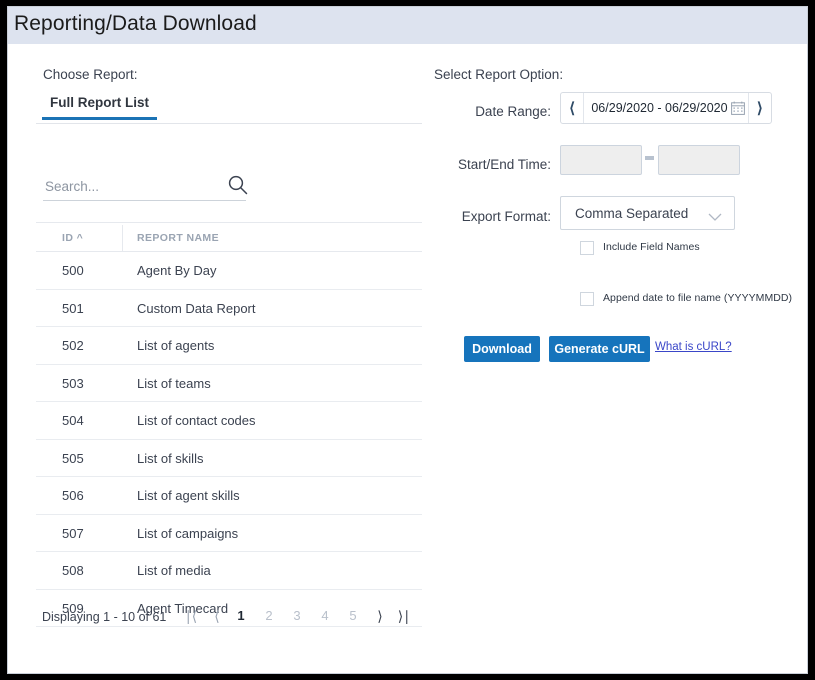 The height and width of the screenshot is (680, 815). Describe the element at coordinates (73, 458) in the screenshot. I see `cell-id: 505` at that location.